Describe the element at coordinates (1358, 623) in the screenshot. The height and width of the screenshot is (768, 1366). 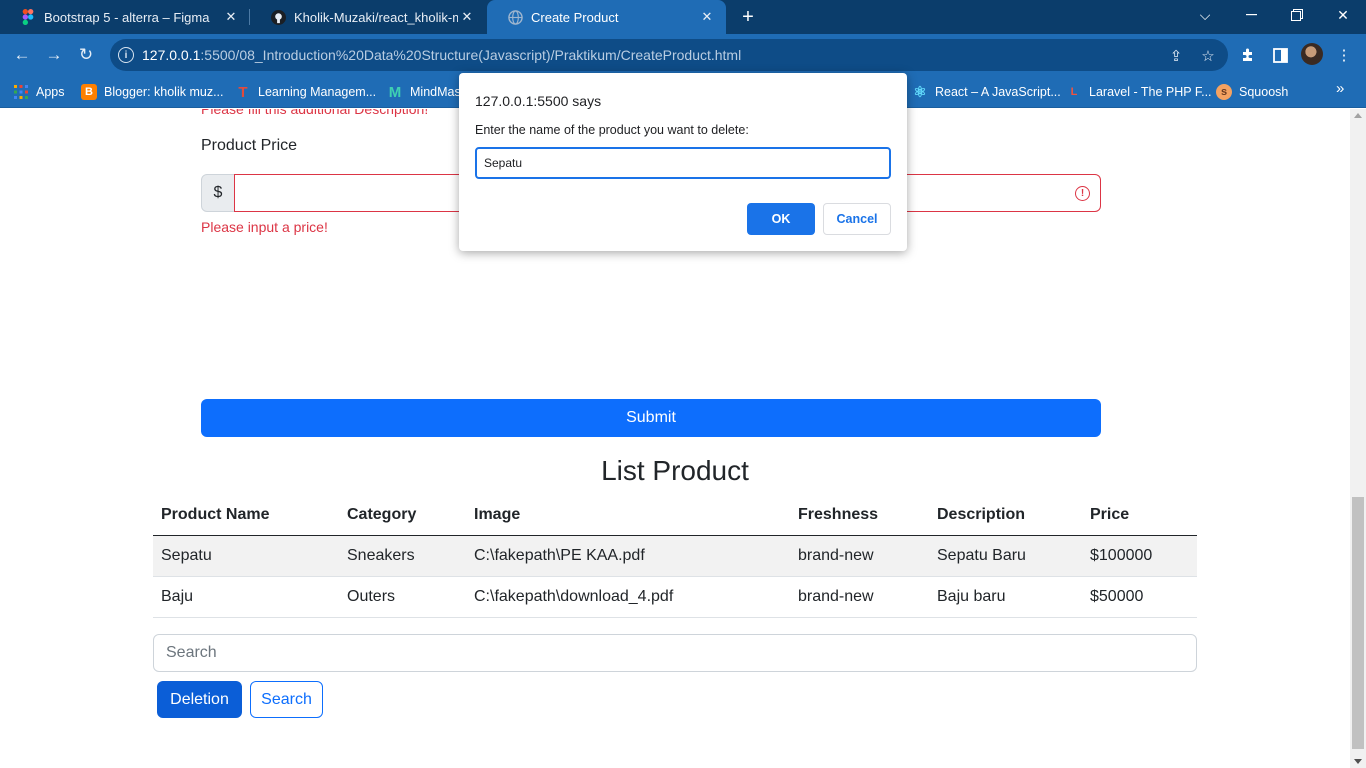
I see `scrollbar-thumb` at that location.